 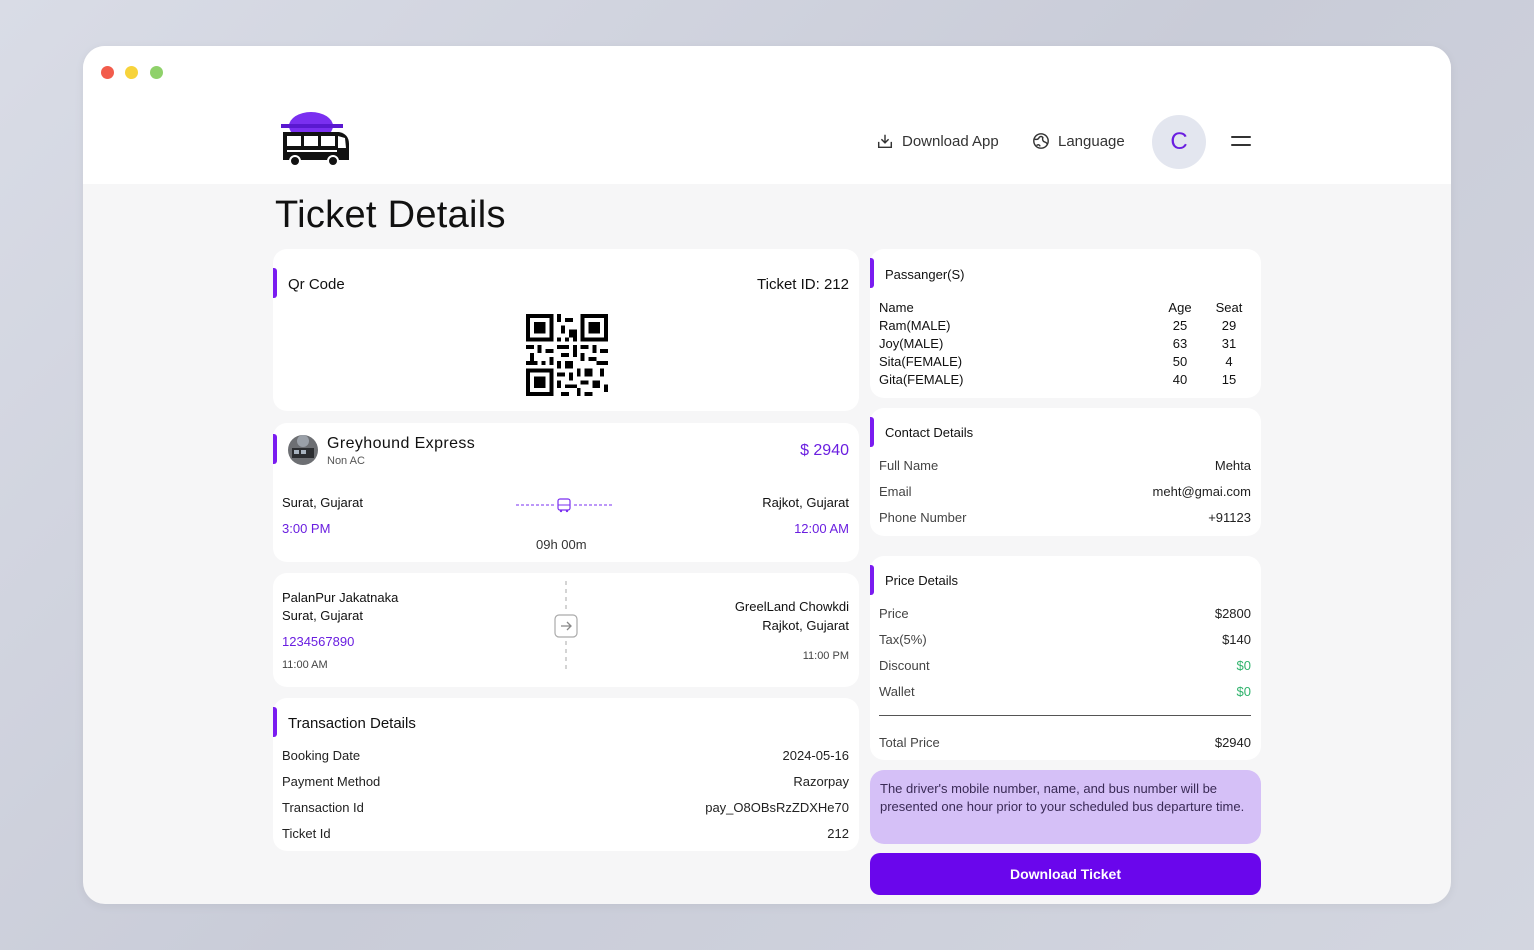 I want to click on passenger-age: 25, so click(x=1180, y=325).